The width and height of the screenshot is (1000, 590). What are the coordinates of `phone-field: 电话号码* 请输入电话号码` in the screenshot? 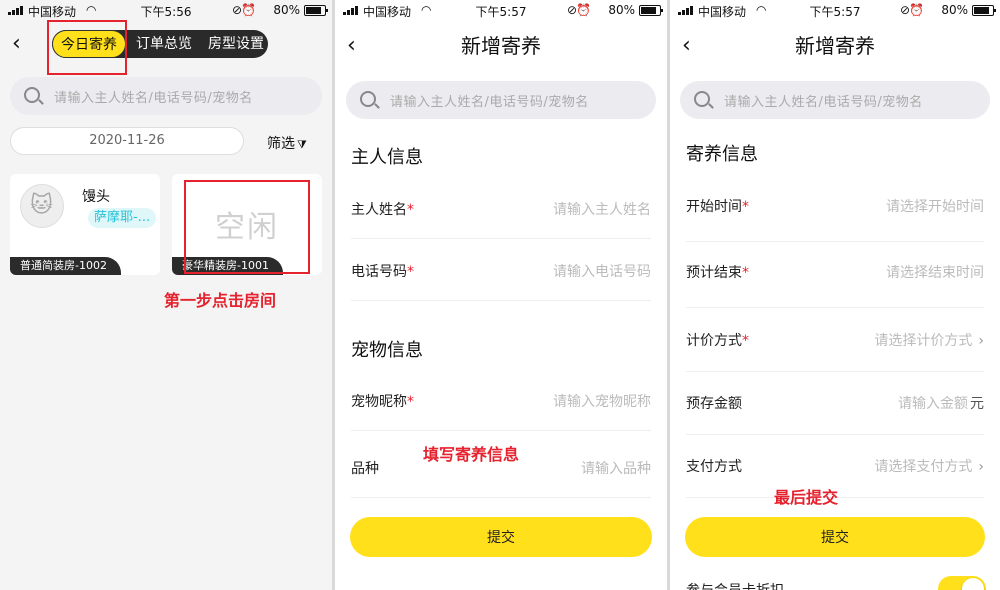 It's located at (501, 271).